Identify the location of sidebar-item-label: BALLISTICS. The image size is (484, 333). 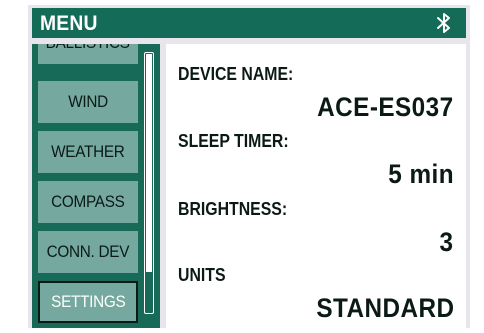
(88, 48).